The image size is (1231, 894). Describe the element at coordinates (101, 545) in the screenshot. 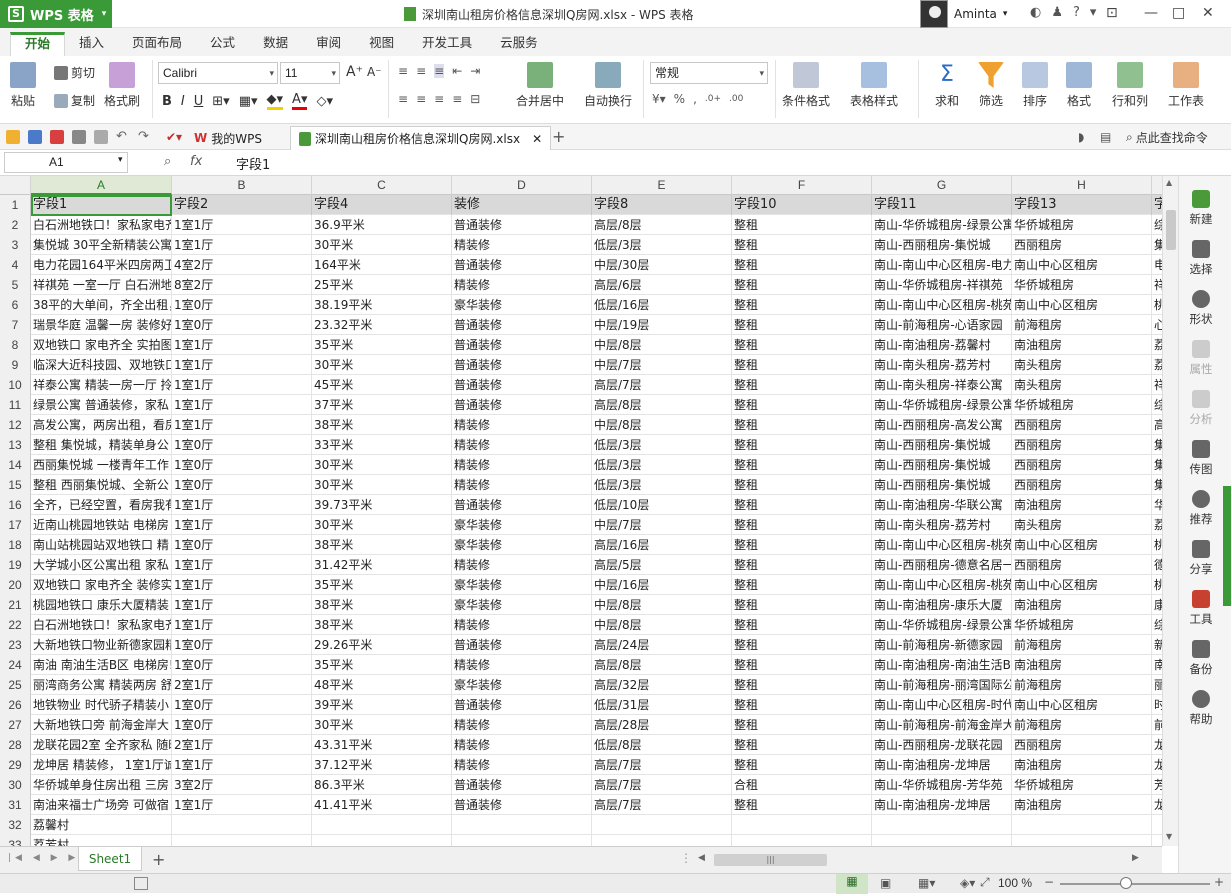

I see `table-cell: 南山站桃园站双地铁口 精` at that location.